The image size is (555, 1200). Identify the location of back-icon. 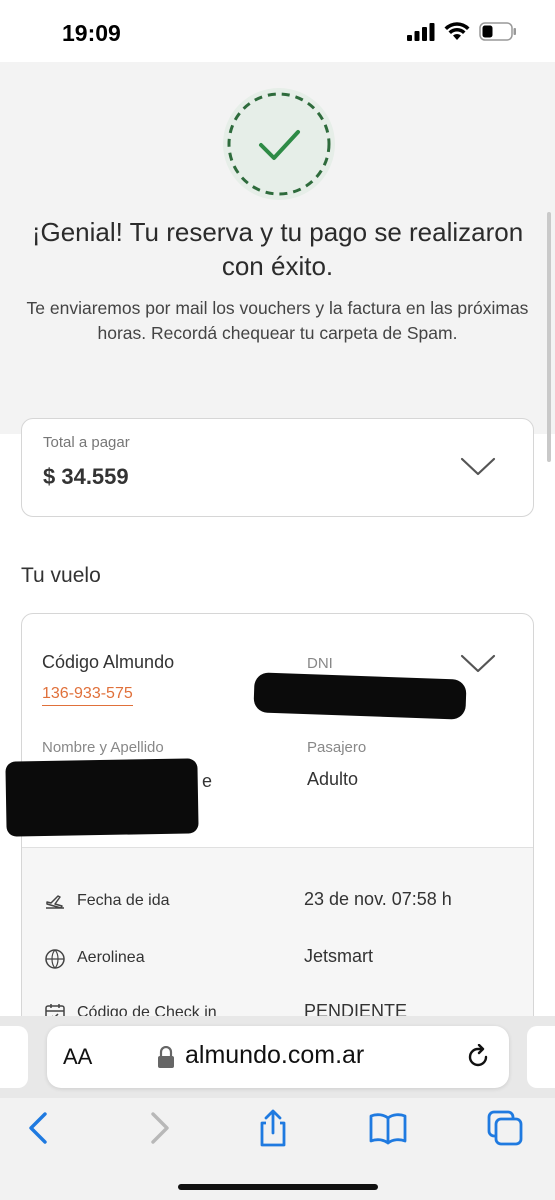
(40, 1128).